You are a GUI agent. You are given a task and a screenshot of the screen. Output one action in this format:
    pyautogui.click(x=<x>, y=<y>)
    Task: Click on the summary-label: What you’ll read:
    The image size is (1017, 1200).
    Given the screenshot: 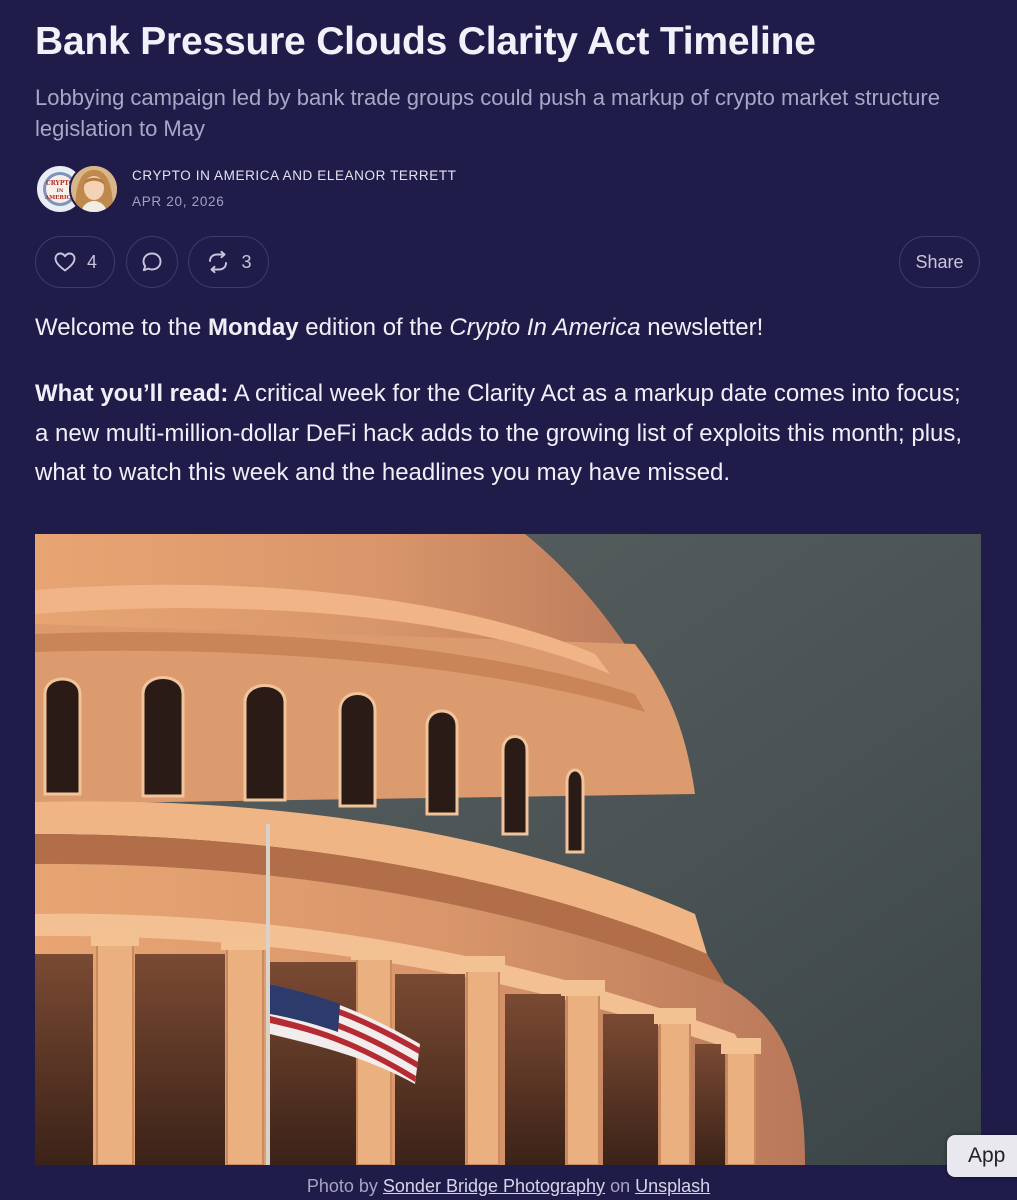 What is the action you would take?
    pyautogui.click(x=132, y=393)
    